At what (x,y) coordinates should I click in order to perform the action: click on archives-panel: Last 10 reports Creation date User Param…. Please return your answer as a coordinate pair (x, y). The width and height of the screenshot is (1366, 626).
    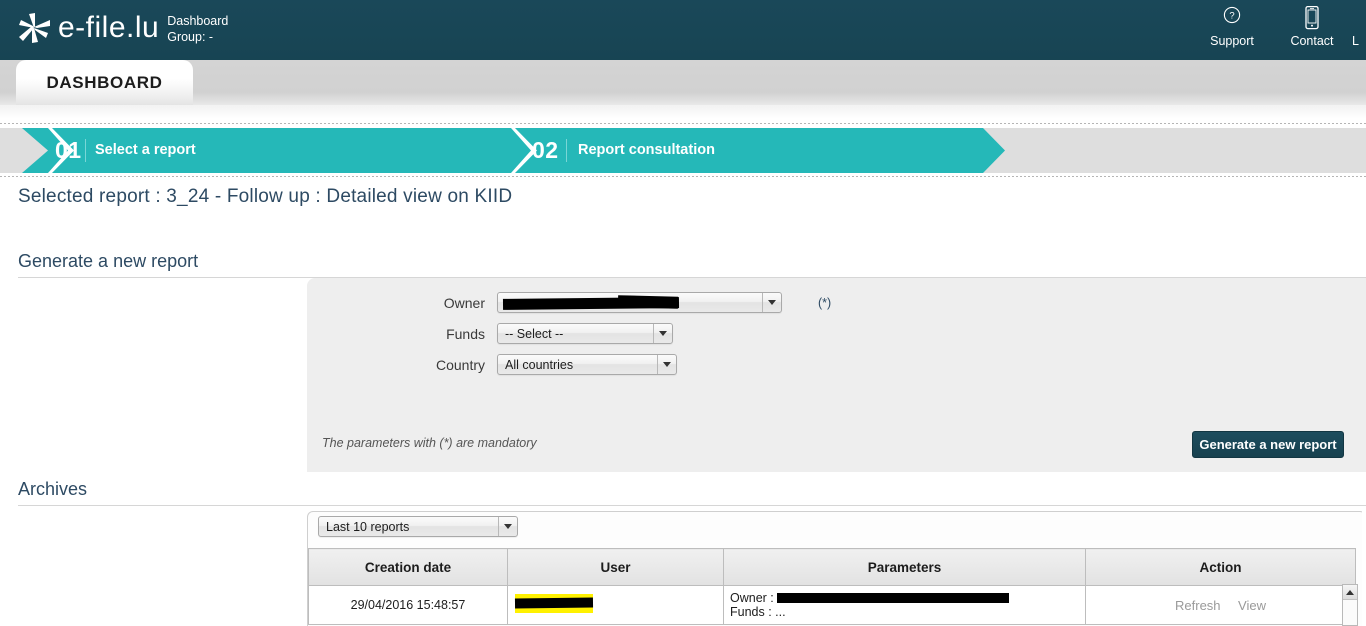
    Looking at the image, I should click on (836, 568).